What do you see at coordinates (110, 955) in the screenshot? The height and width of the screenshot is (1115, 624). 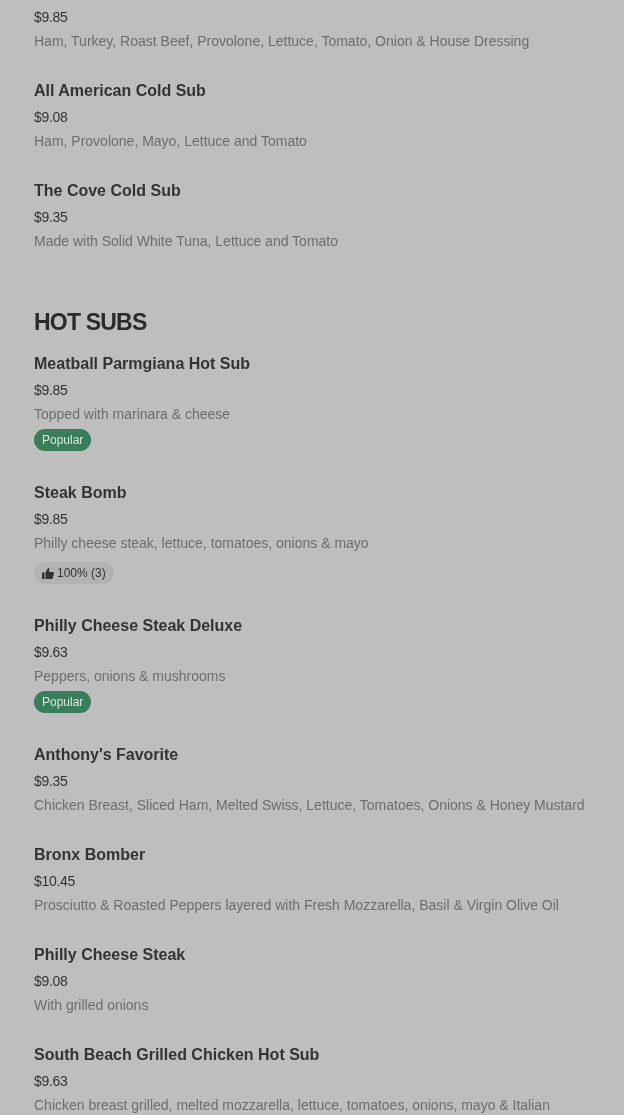 I see `item-name: Philly Cheese Steak` at bounding box center [110, 955].